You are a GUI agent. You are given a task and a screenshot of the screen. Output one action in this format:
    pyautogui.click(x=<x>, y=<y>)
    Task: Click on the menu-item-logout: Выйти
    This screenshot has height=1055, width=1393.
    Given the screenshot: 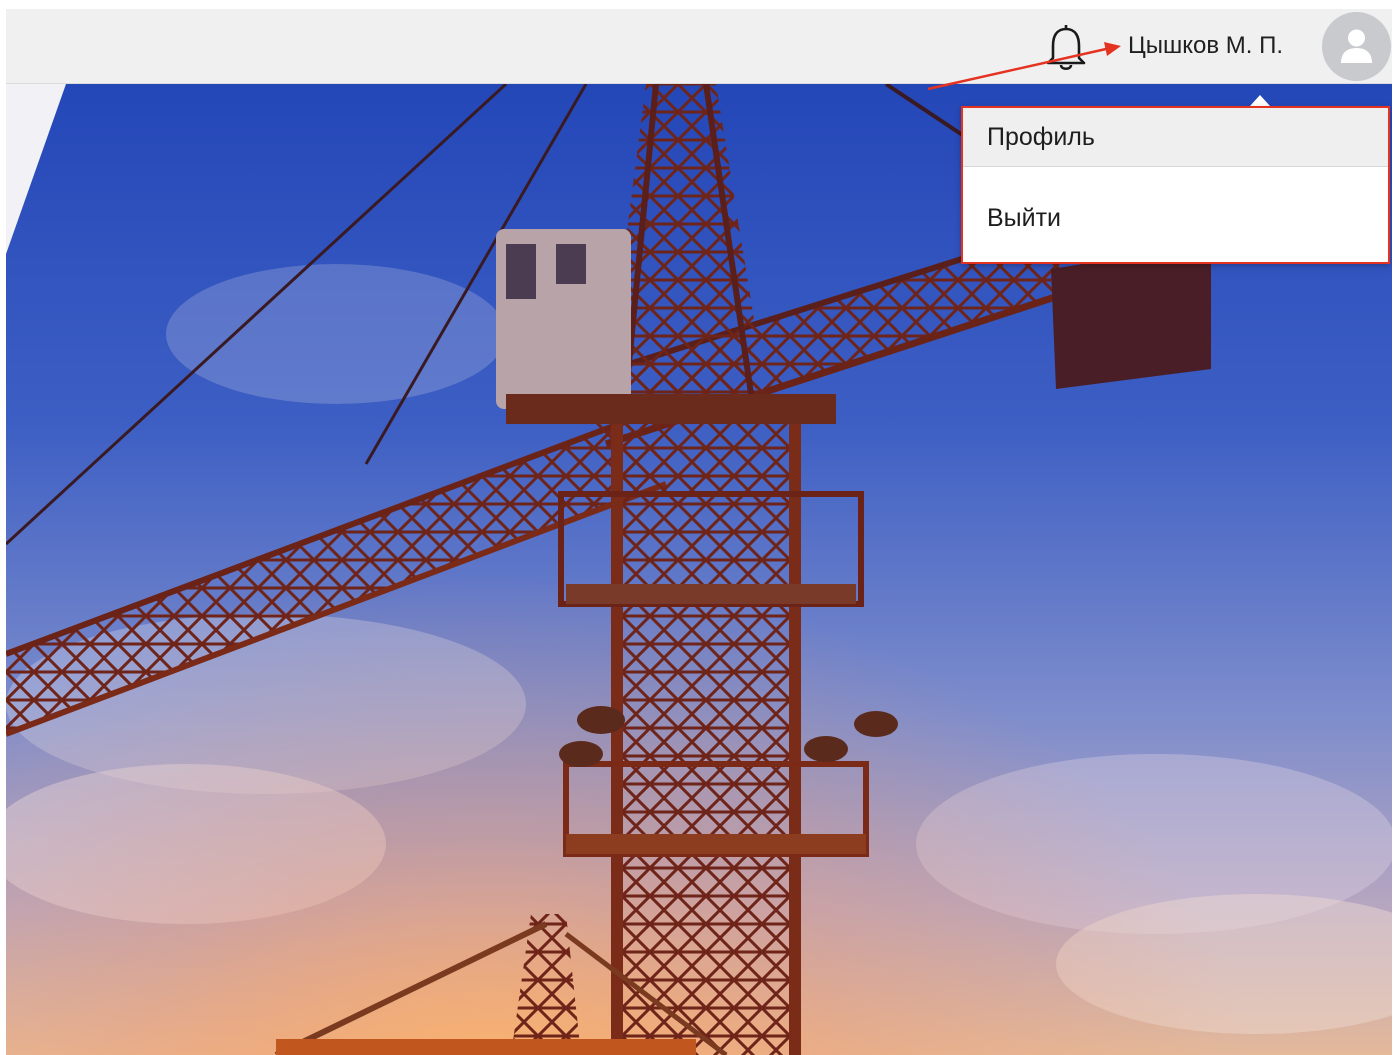 What is the action you would take?
    pyautogui.click(x=1175, y=218)
    